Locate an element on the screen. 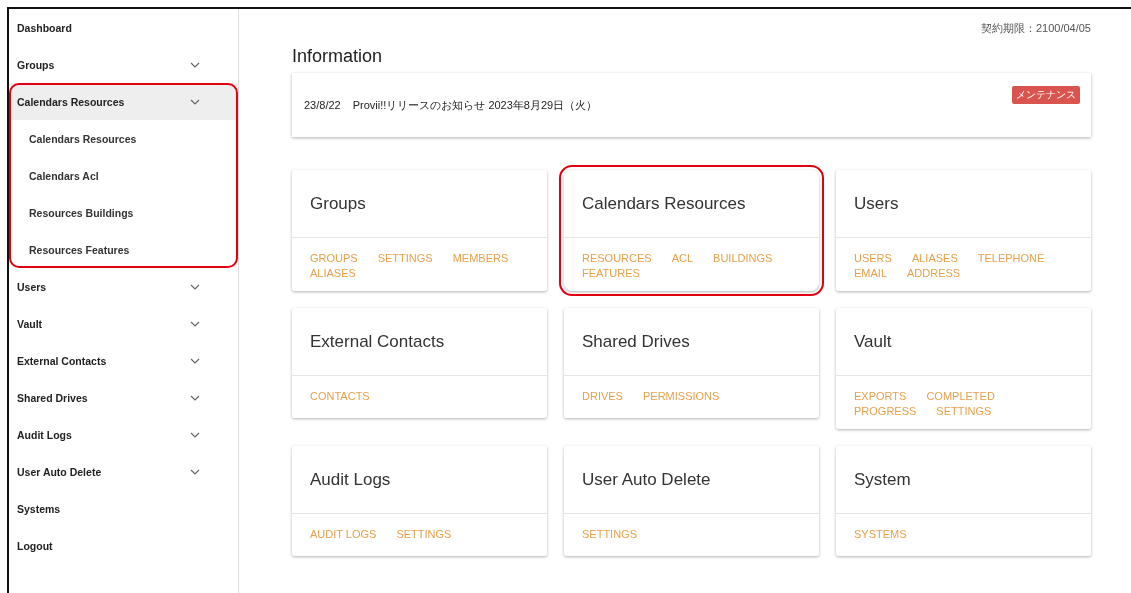 The width and height of the screenshot is (1131, 593). card-link: CONTACTS is located at coordinates (340, 396).